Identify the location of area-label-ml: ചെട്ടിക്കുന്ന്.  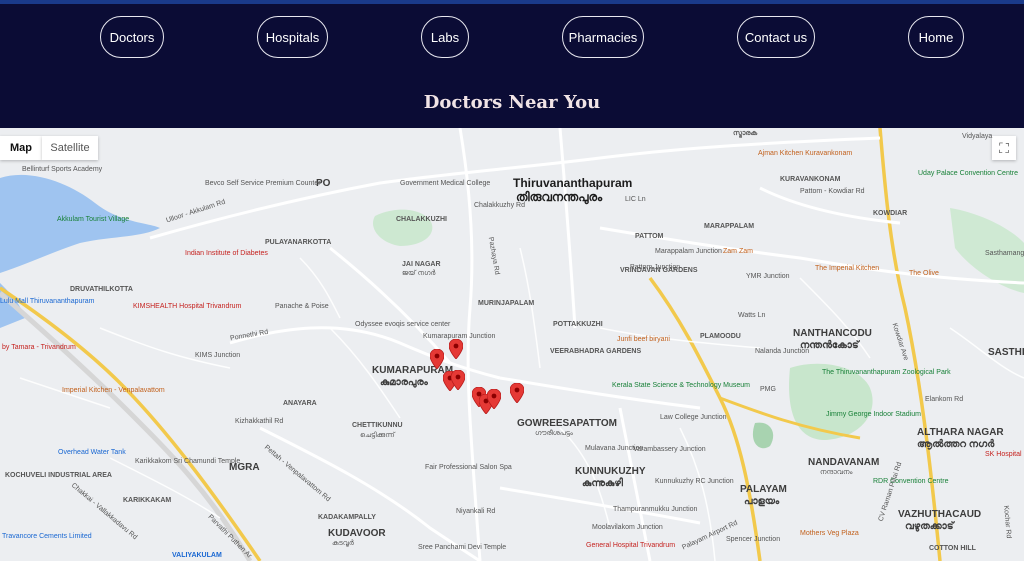
(377, 435).